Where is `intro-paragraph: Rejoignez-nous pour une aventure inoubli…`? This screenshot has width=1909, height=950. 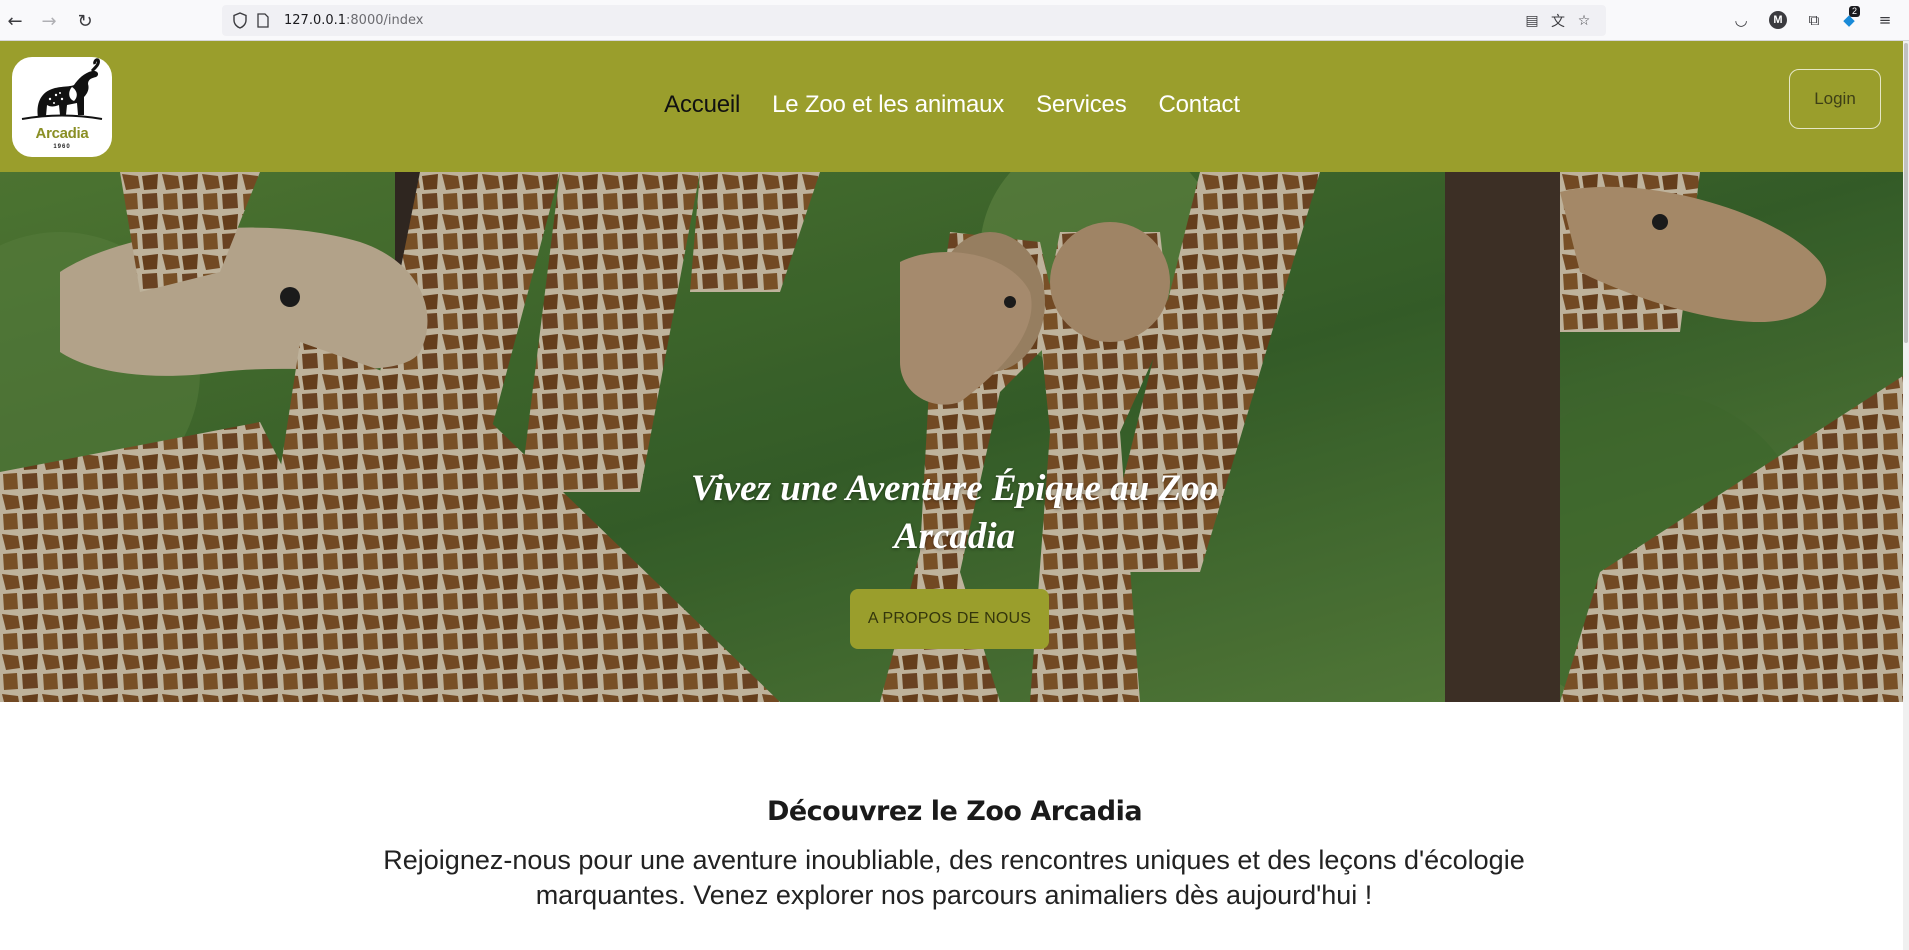
intro-paragraph: Rejoignez-nous pour une aventure inoubli… is located at coordinates (954, 878).